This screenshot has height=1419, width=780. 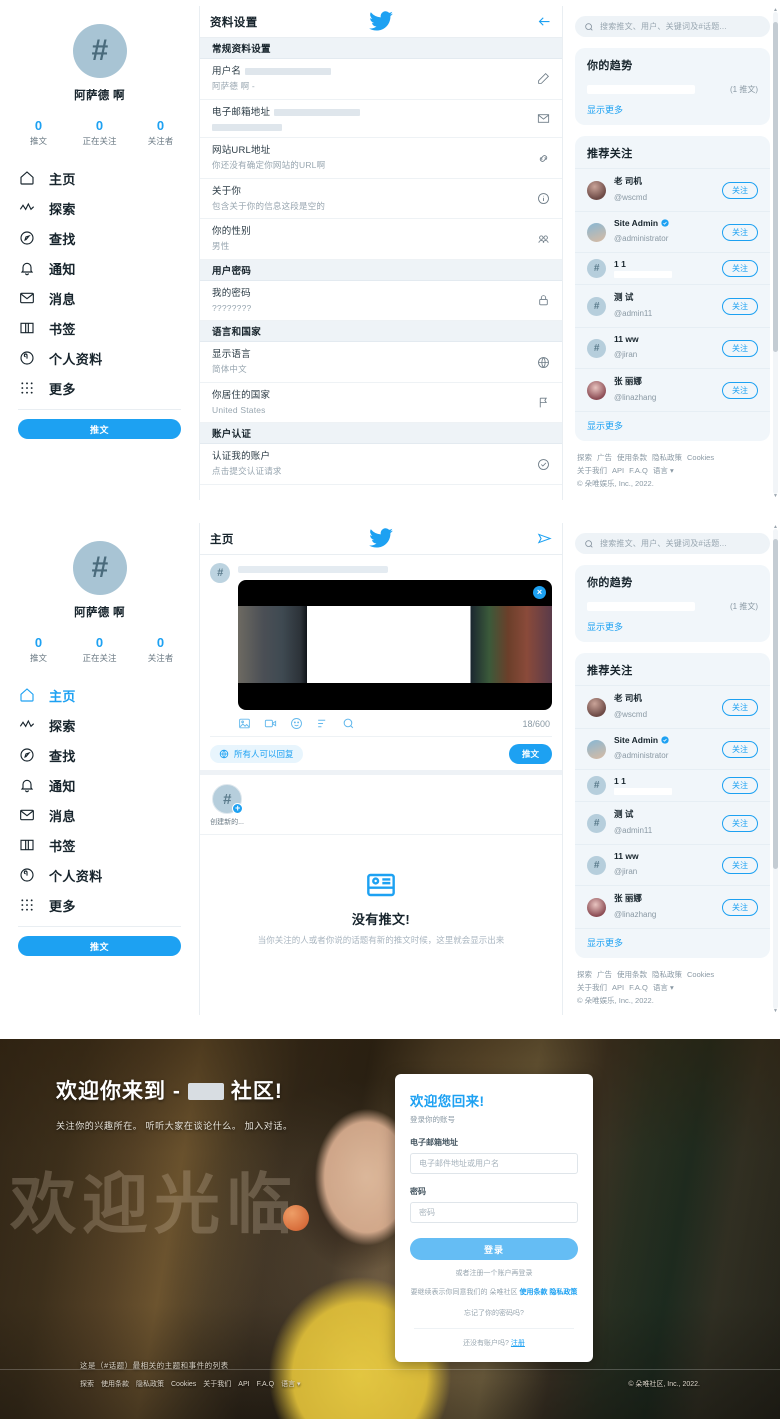 What do you see at coordinates (518, 1343) in the screenshot?
I see `signup-link: 注册` at bounding box center [518, 1343].